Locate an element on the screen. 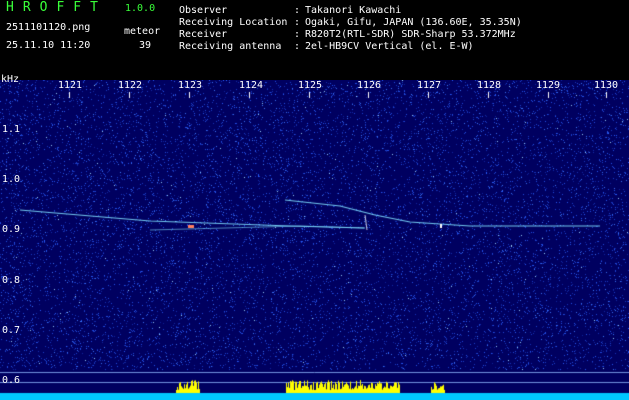 Image resolution: width=629 pixels, height=400 pixels. receiver-value: R820T2(RTL-SDR) SDR-Sharp 53.372MHz is located at coordinates (410, 34).